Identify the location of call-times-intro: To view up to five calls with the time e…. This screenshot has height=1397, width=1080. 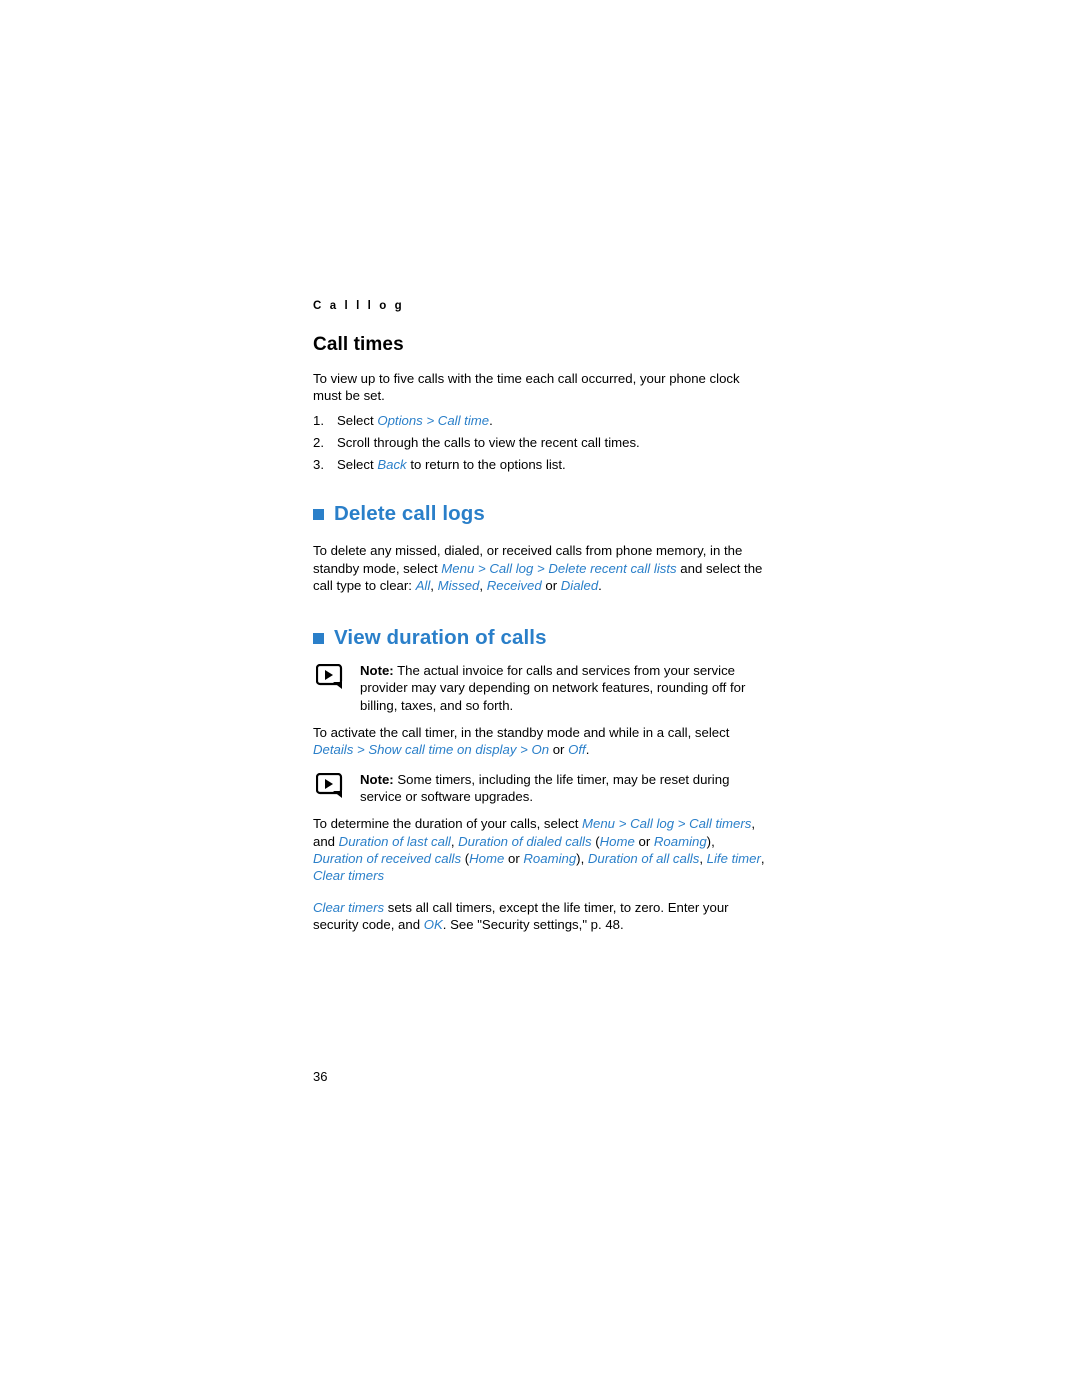
(526, 387).